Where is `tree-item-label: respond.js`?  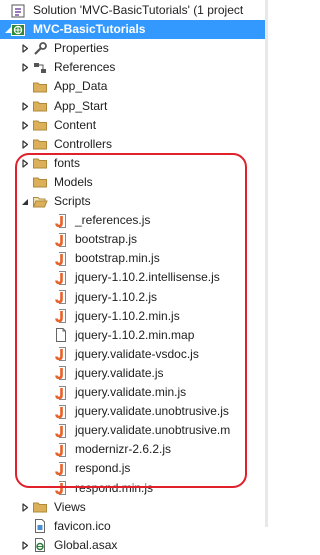 tree-item-label: respond.js is located at coordinates (103, 468).